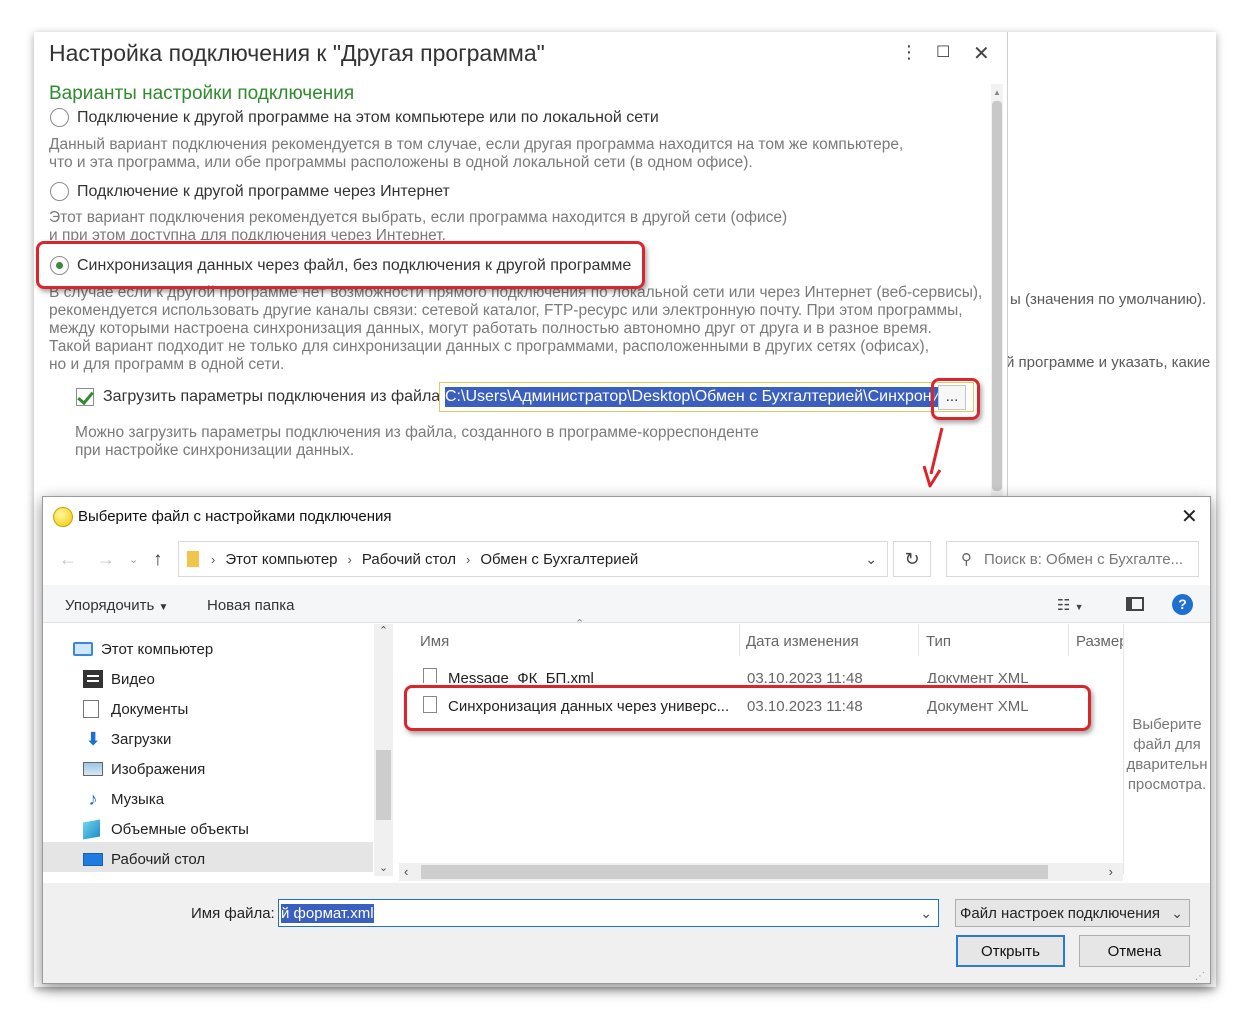  I want to click on organize-button: Упорядочить ▼, so click(116, 605).